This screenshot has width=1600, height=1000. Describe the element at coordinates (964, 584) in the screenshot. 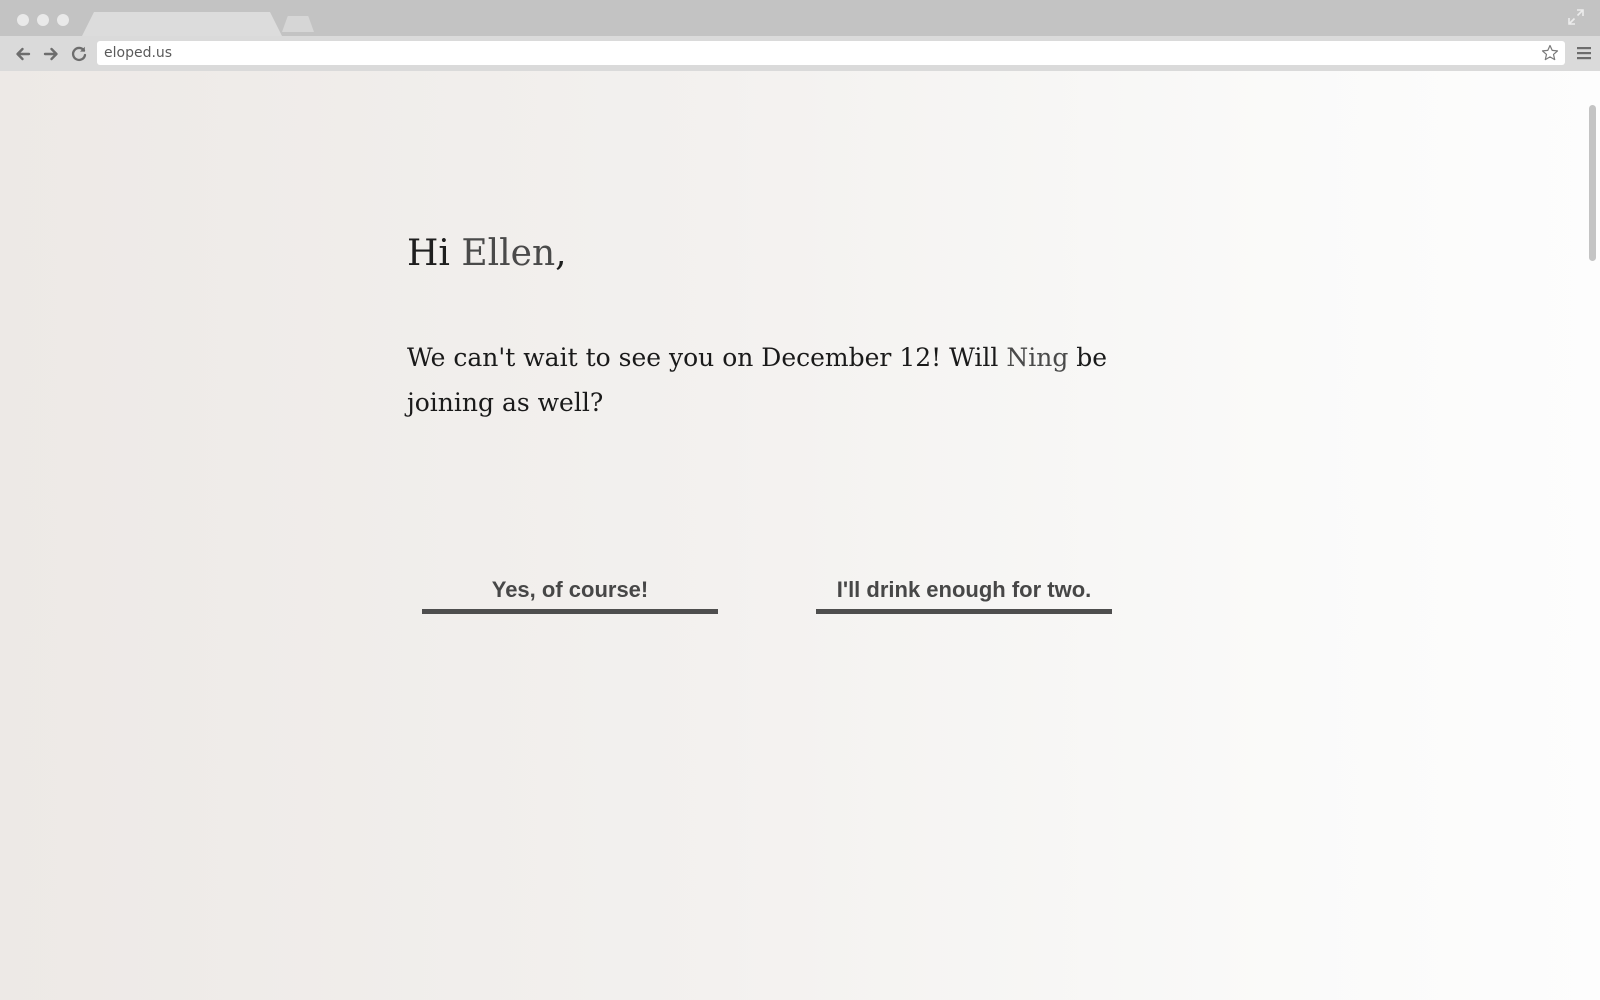

I see `rsvp-decline-button: I'll drink enough for two.` at that location.